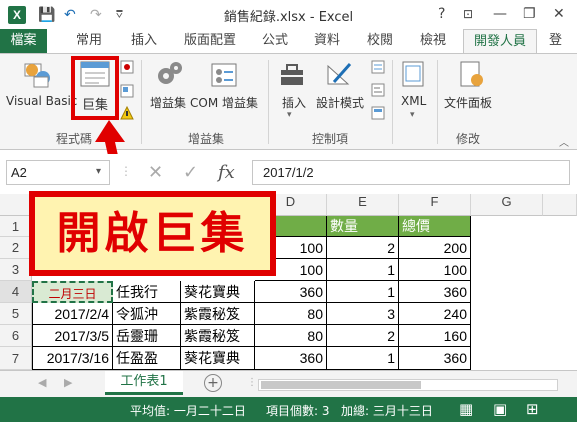  What do you see at coordinates (387, 411) in the screenshot?
I see `status-sum: 加總: 三月十三日` at bounding box center [387, 411].